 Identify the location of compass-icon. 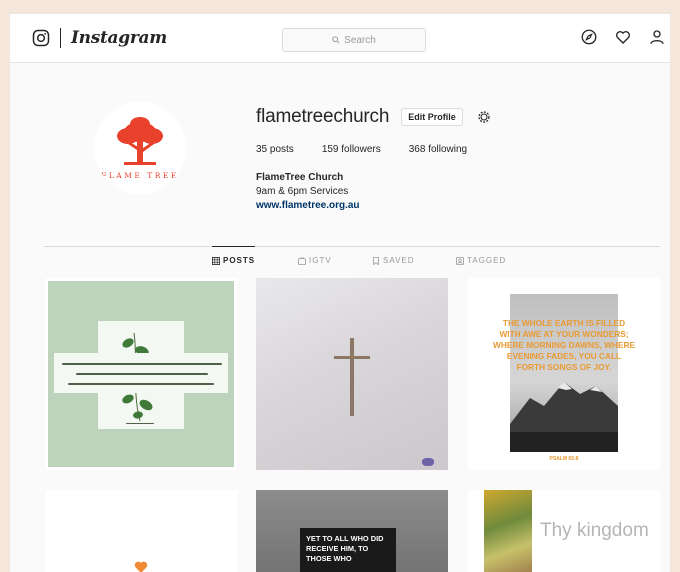
(589, 37).